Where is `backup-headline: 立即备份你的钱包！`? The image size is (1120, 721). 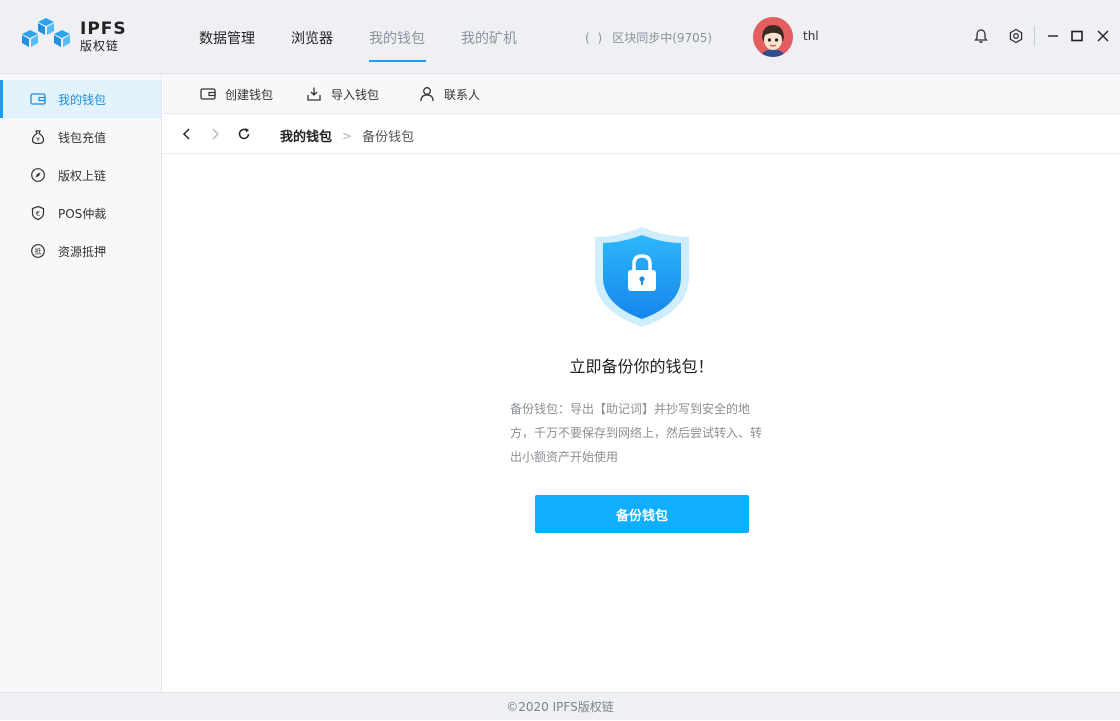
backup-headline: 立即备份你的钱包！ is located at coordinates (641, 366).